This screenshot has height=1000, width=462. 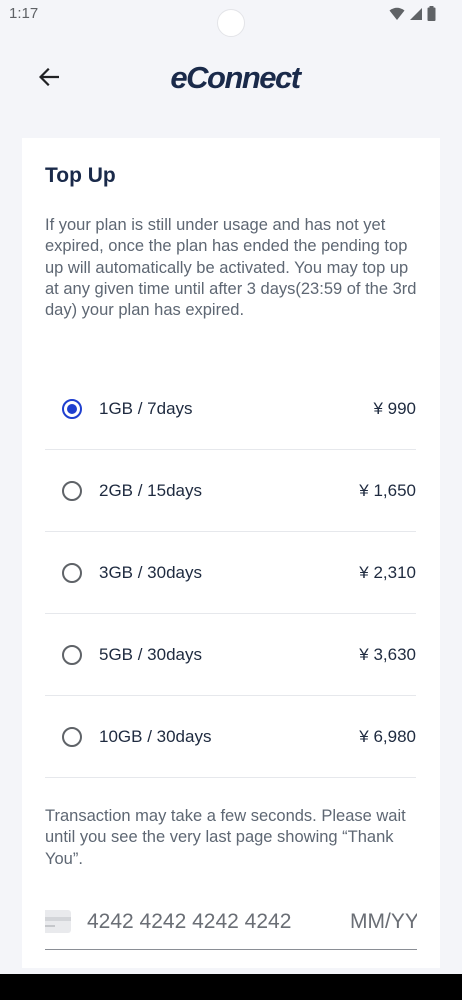 I want to click on plan-price: ¥ 1,650, so click(x=387, y=490).